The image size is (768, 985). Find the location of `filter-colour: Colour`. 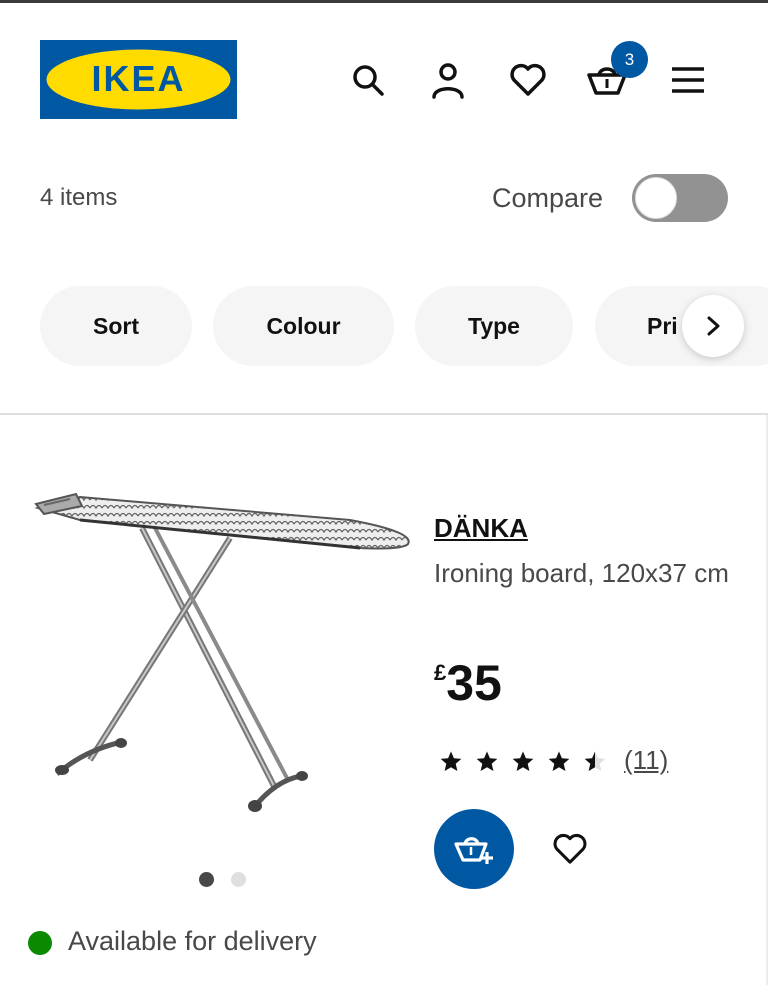

filter-colour: Colour is located at coordinates (303, 326).